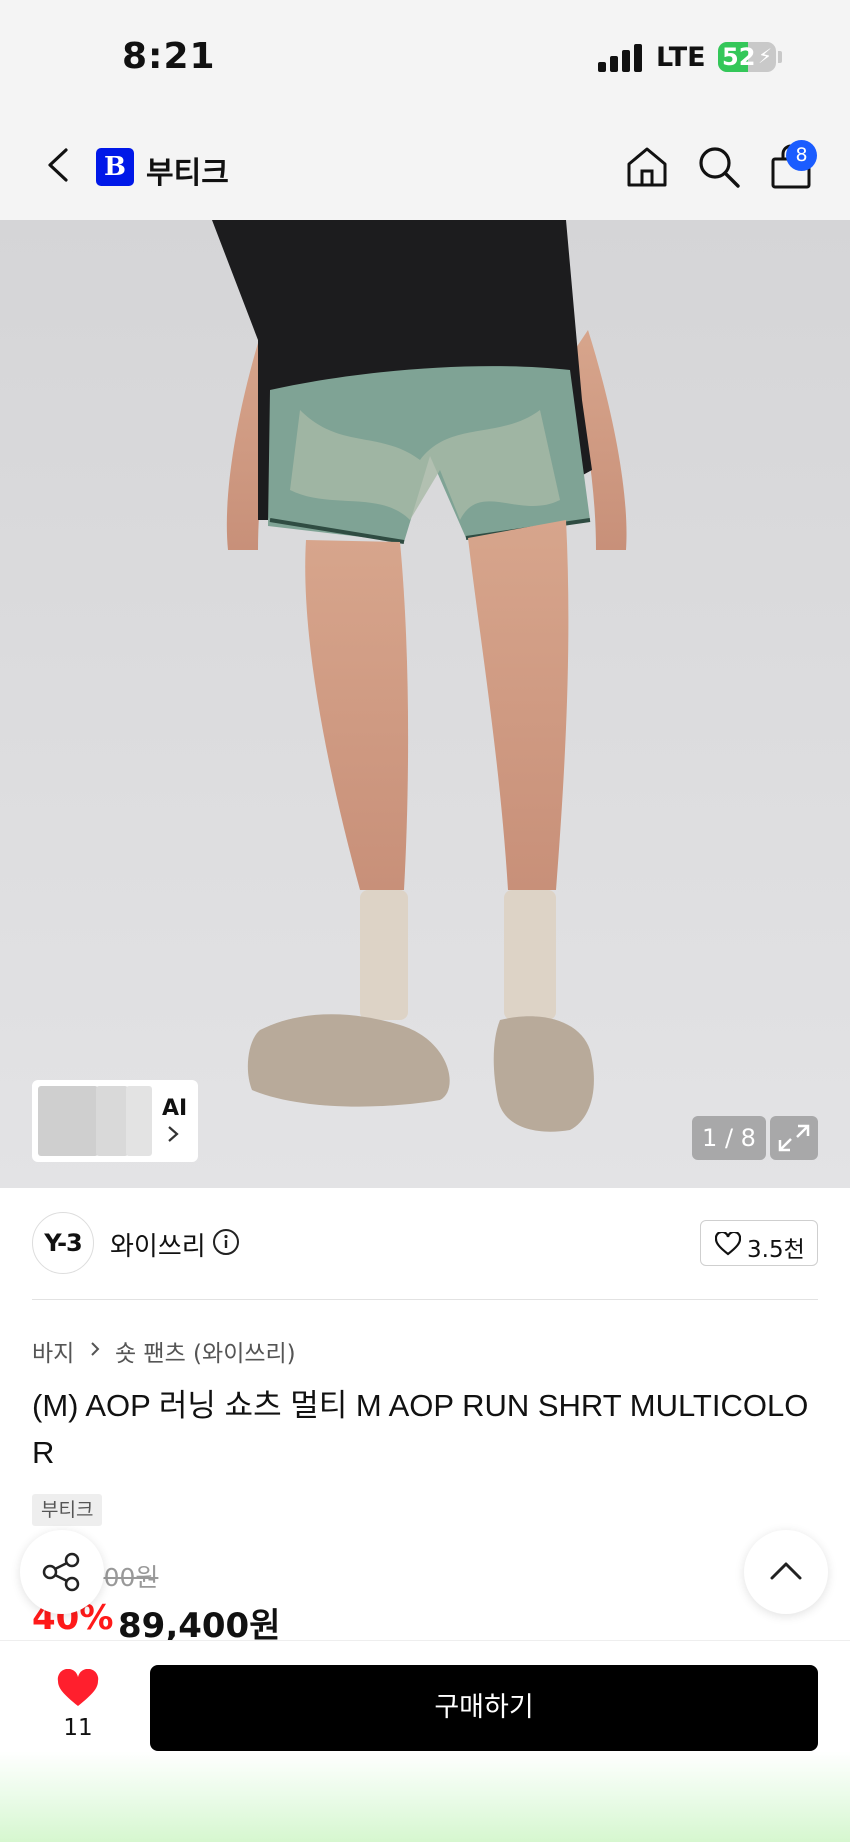 The image size is (850, 1842). I want to click on search-button, so click(719, 167).